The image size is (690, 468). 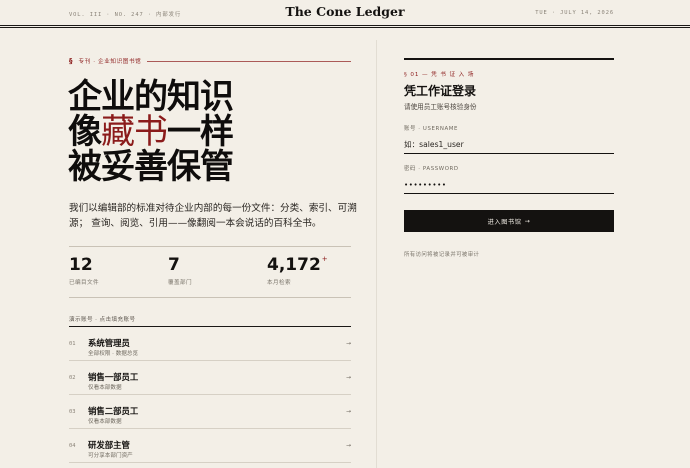 What do you see at coordinates (174, 265) in the screenshot?
I see `stat-value: 7` at bounding box center [174, 265].